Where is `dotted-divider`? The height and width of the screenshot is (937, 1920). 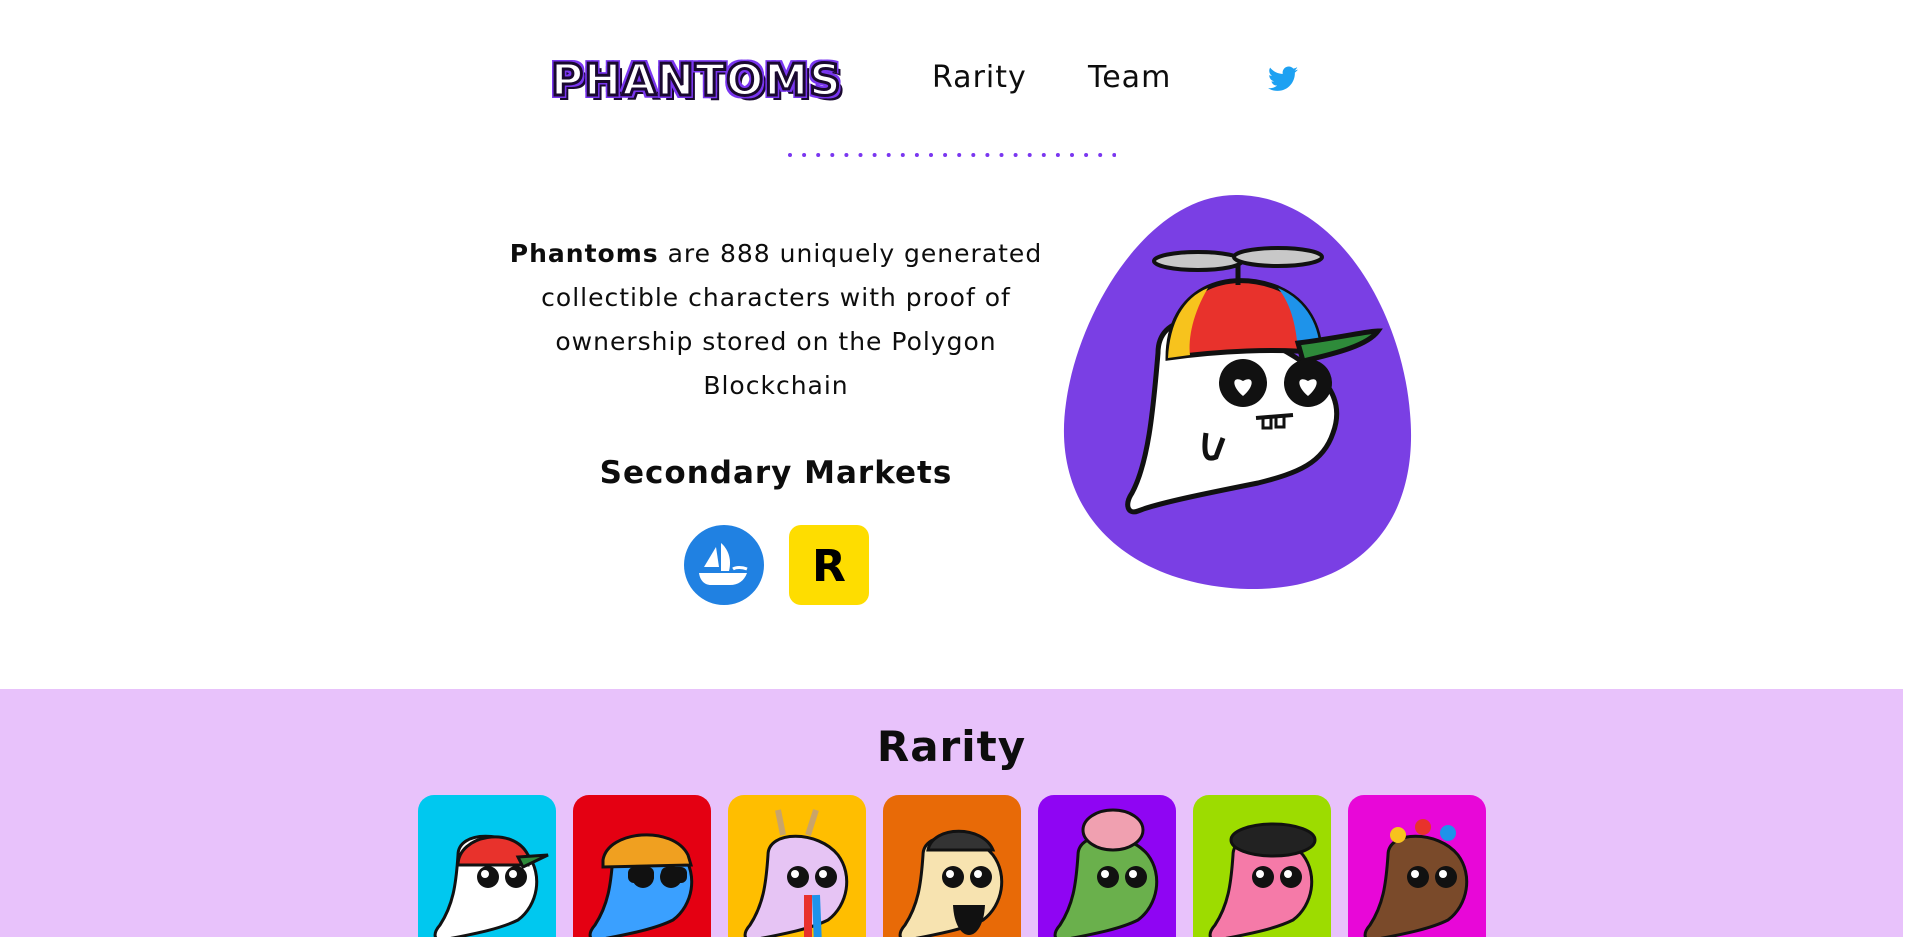 dotted-divider is located at coordinates (952, 155).